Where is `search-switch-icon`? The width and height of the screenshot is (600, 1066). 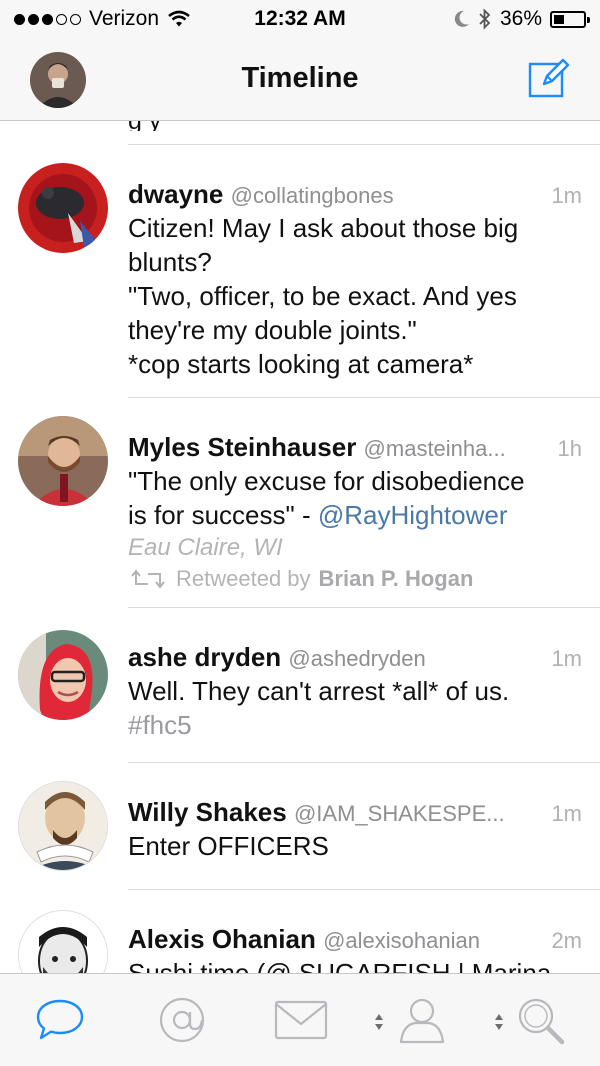 search-switch-icon is located at coordinates (499, 1022).